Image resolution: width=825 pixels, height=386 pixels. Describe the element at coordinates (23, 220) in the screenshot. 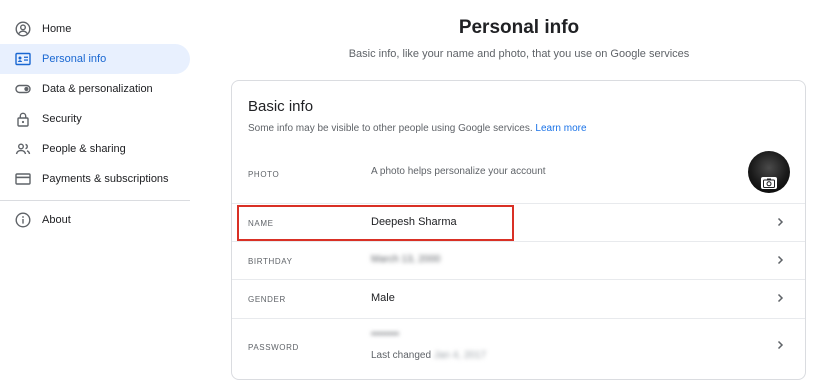

I see `info-icon` at that location.